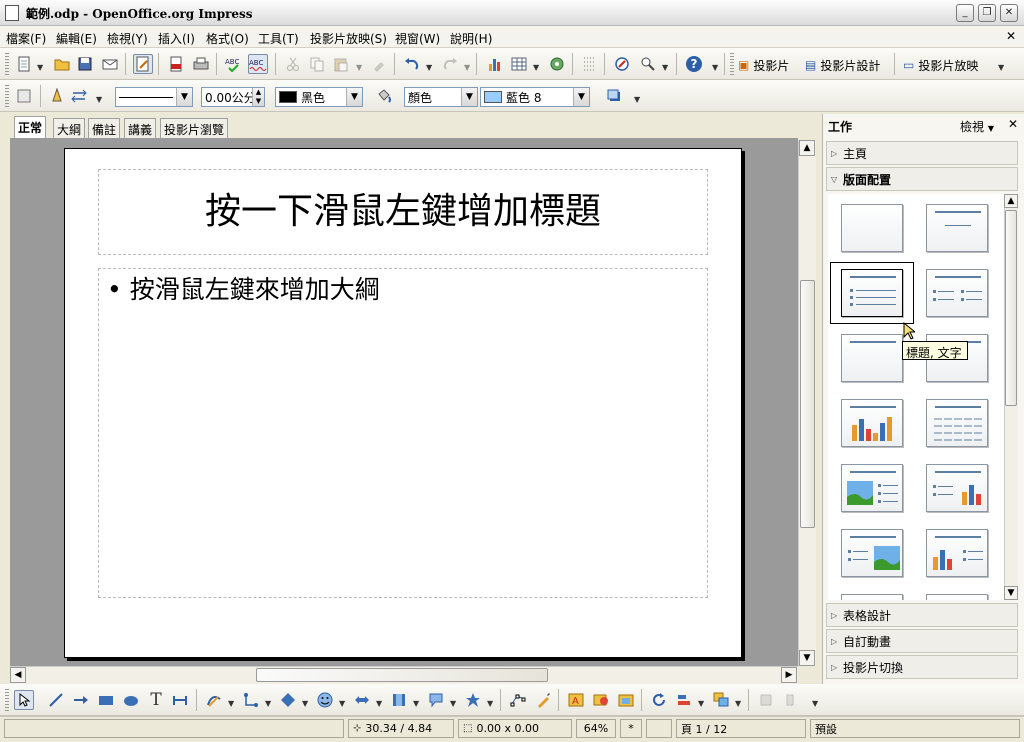 The width and height of the screenshot is (1024, 742). What do you see at coordinates (7, 64) in the screenshot?
I see `toolbar-grip` at bounding box center [7, 64].